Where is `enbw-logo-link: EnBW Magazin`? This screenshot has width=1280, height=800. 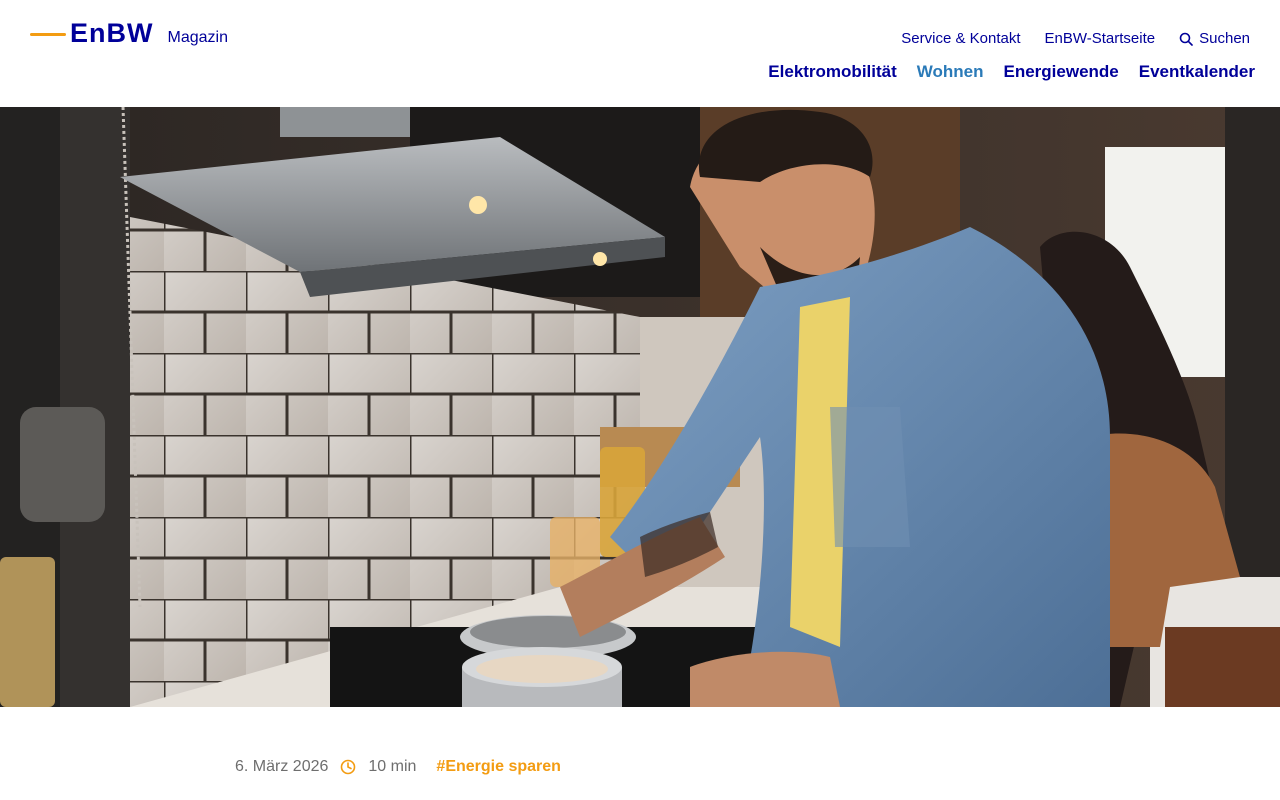
enbw-logo-link: EnBW Magazin is located at coordinates (129, 33).